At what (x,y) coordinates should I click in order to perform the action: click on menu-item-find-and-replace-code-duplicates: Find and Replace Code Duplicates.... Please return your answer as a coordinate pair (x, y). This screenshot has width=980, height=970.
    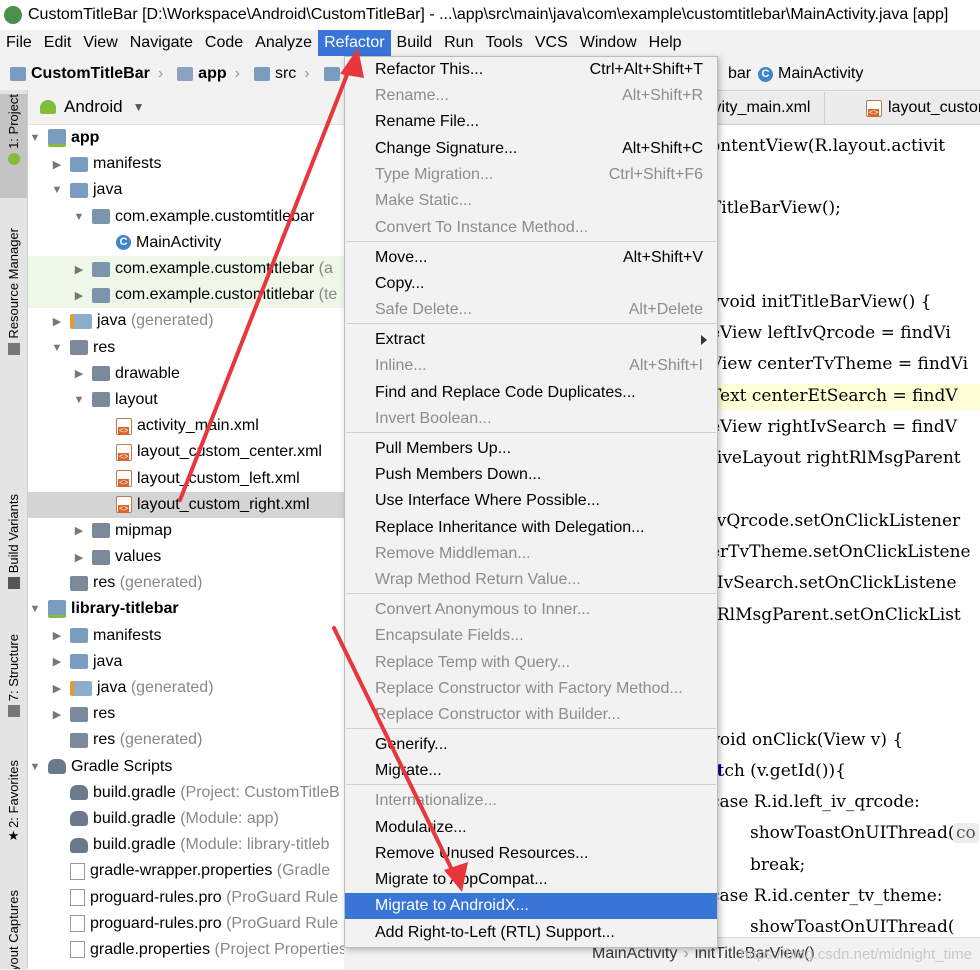
    Looking at the image, I should click on (531, 393).